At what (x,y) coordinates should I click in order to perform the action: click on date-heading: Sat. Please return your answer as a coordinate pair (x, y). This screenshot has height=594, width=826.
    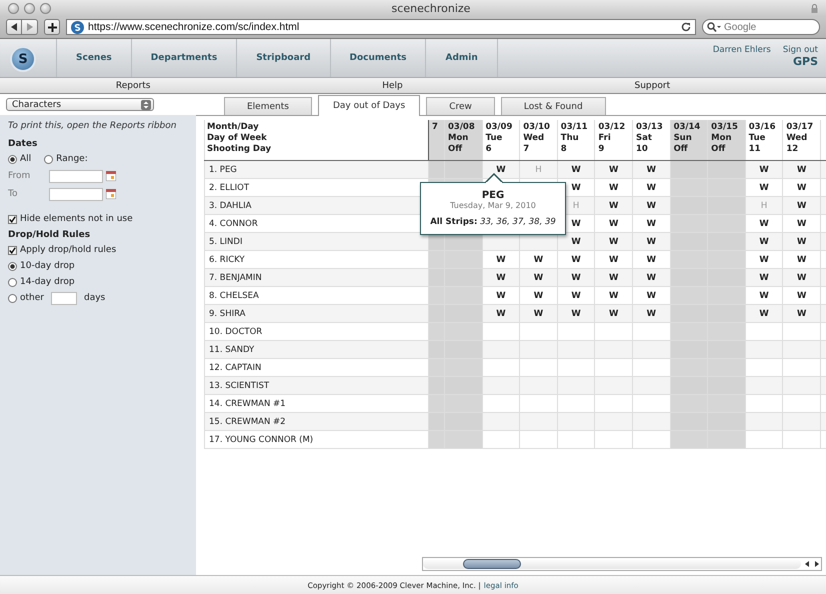
    Looking at the image, I should click on (644, 138).